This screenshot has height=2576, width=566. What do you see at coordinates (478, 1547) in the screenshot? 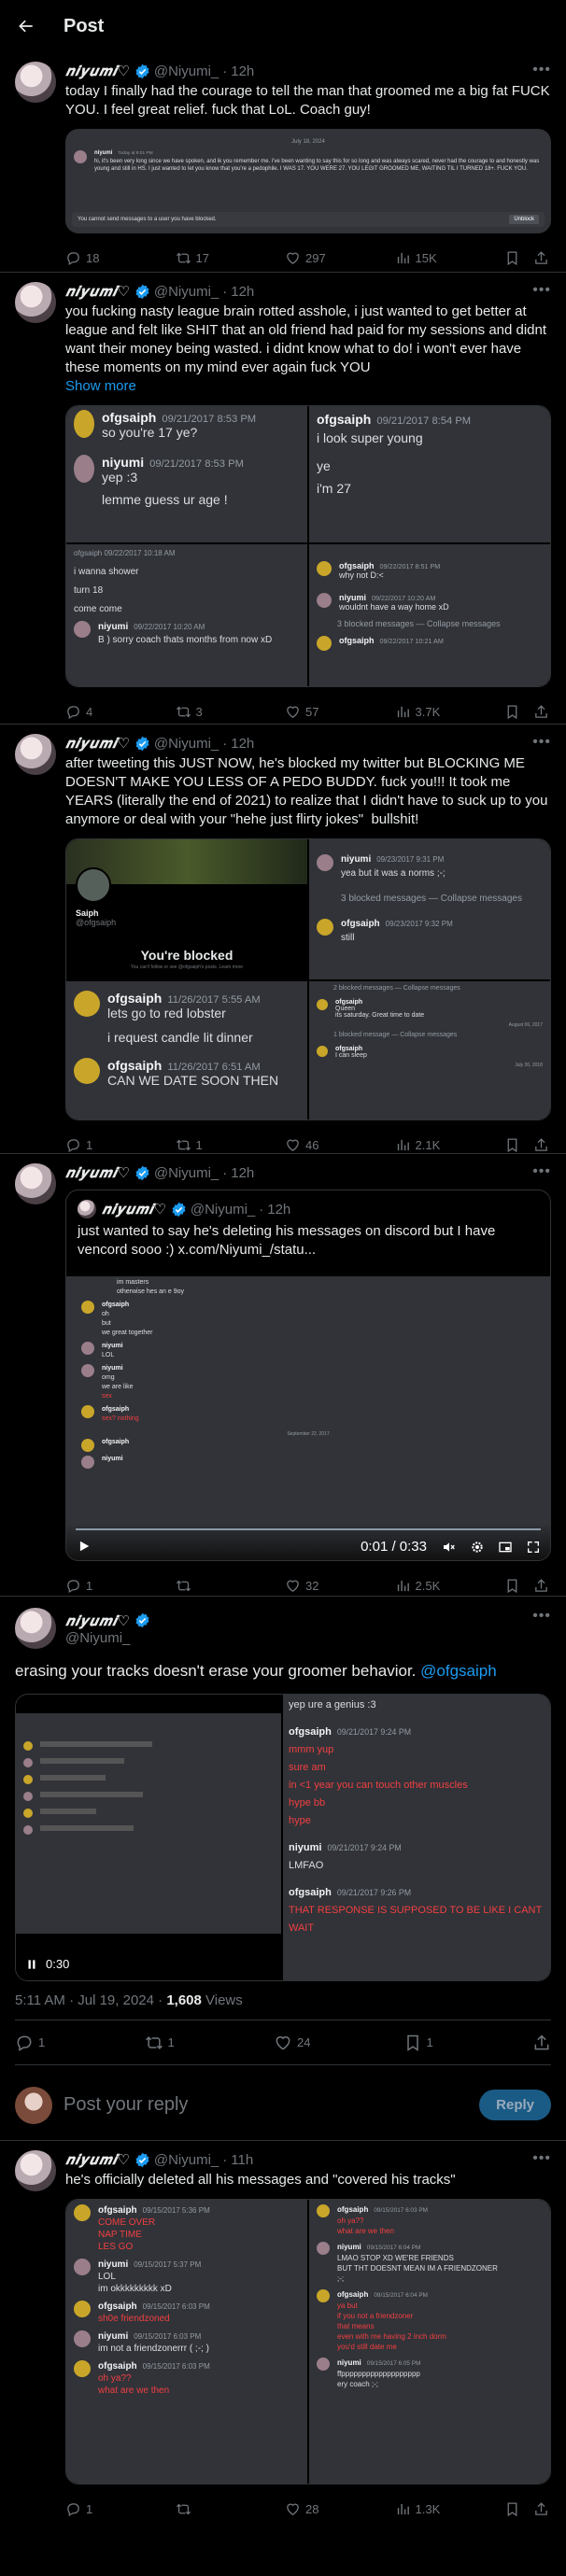
I see `settings-gear-icon` at bounding box center [478, 1547].